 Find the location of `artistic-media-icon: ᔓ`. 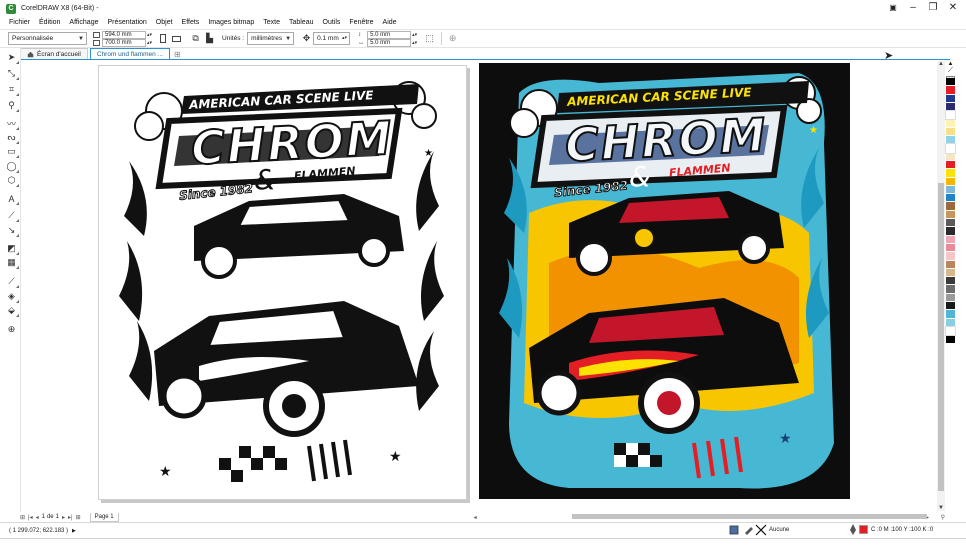

artistic-media-icon: ᔓ is located at coordinates (12, 138).